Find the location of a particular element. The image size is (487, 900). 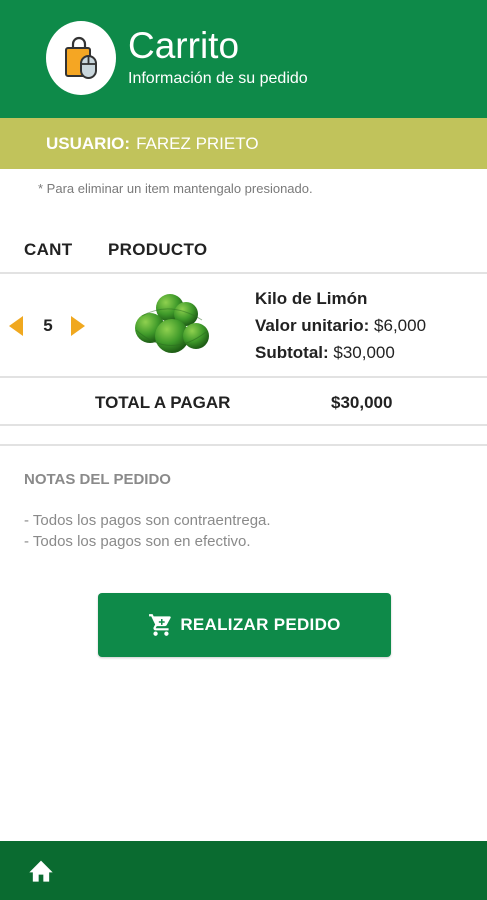

place-order-button: REALIZAR PEDIDO is located at coordinates (244, 625).